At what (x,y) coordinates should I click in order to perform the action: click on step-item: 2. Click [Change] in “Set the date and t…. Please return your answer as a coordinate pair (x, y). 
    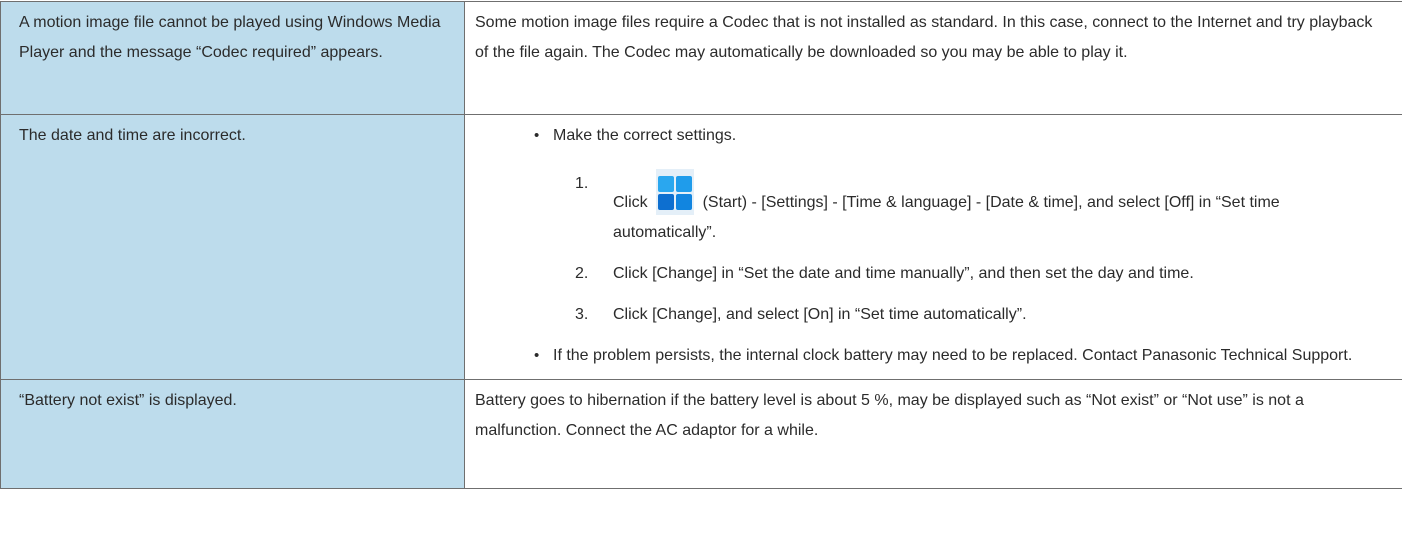
    Looking at the image, I should click on (989, 274).